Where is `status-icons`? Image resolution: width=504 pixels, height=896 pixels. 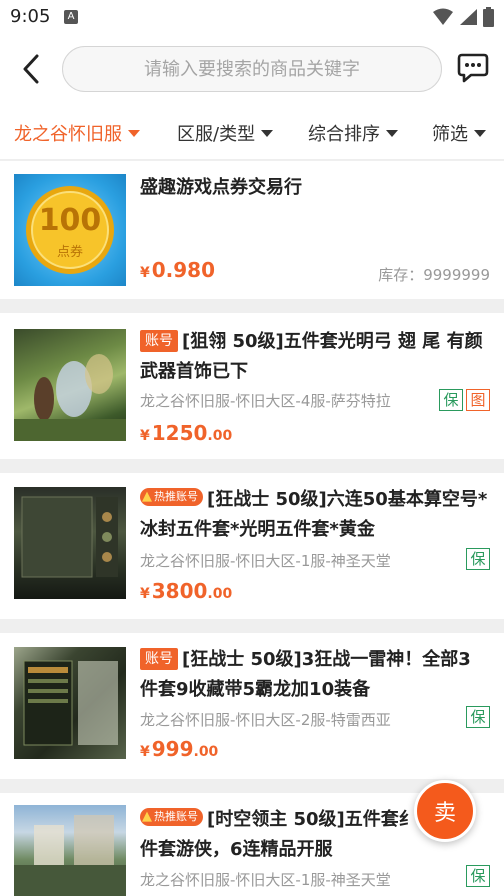 status-icons is located at coordinates (463, 17).